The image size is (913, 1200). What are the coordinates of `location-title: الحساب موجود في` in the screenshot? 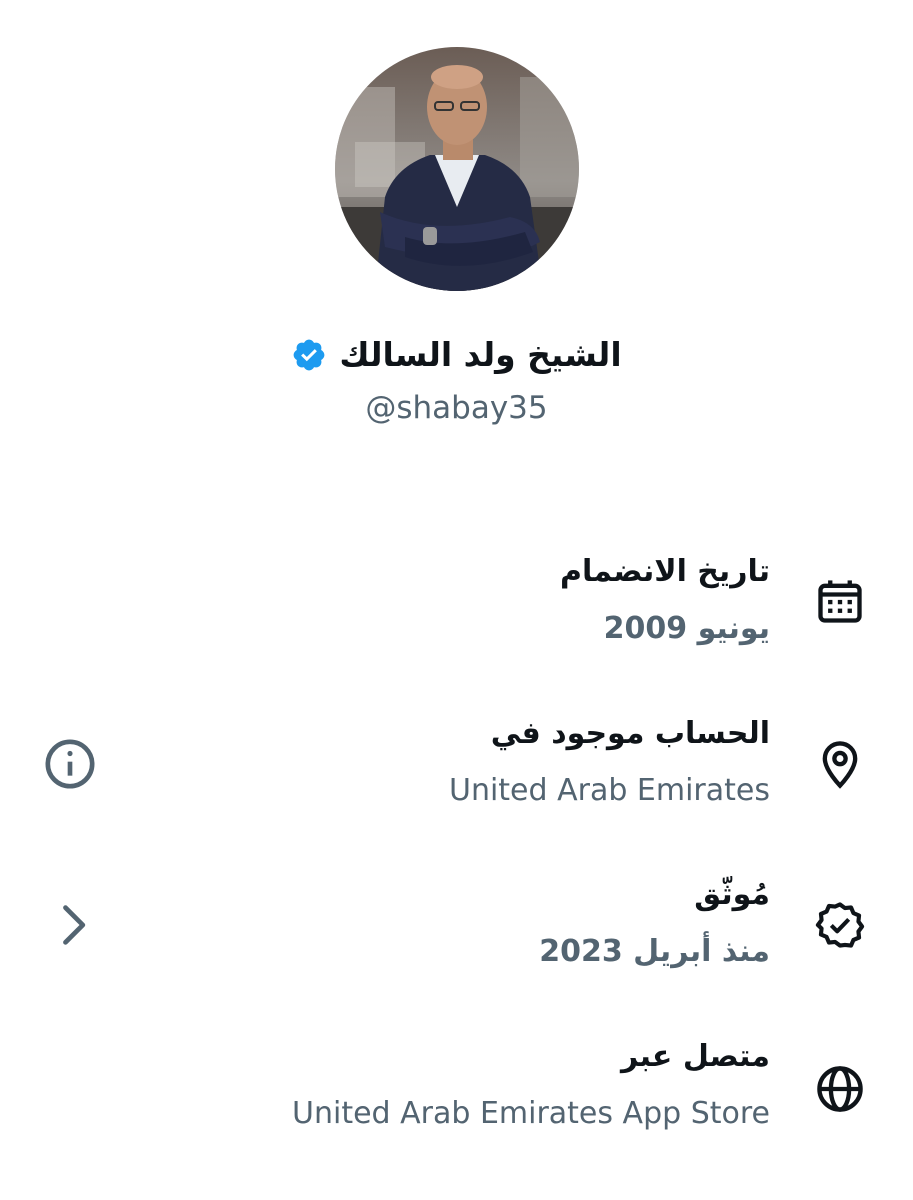 It's located at (630, 733).